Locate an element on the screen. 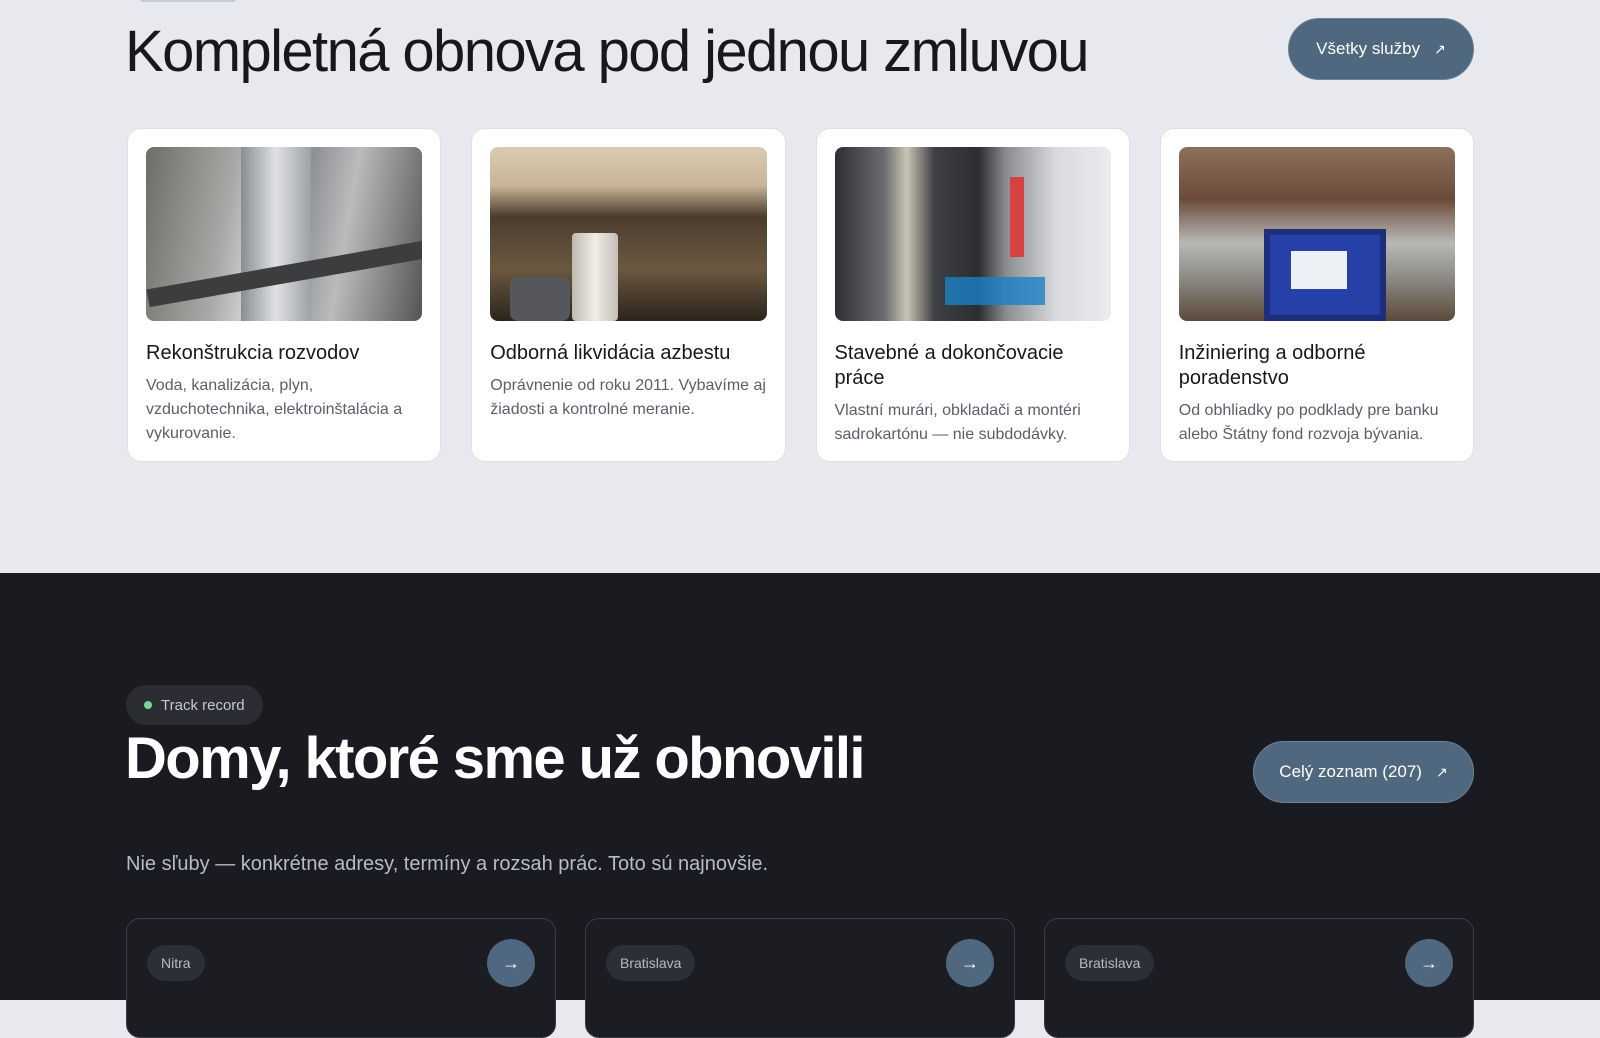  badge-label: Track record is located at coordinates (203, 705).